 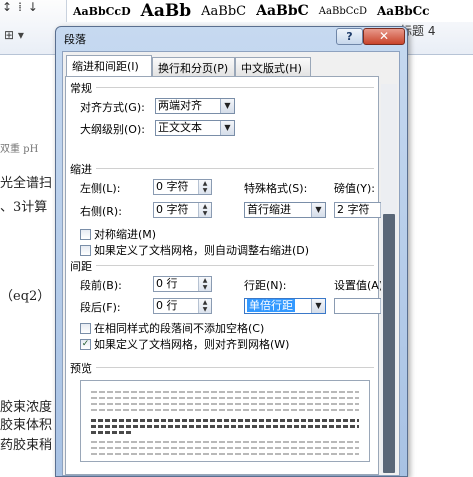 I want to click on sort-icon: ↕, so click(x=7, y=8).